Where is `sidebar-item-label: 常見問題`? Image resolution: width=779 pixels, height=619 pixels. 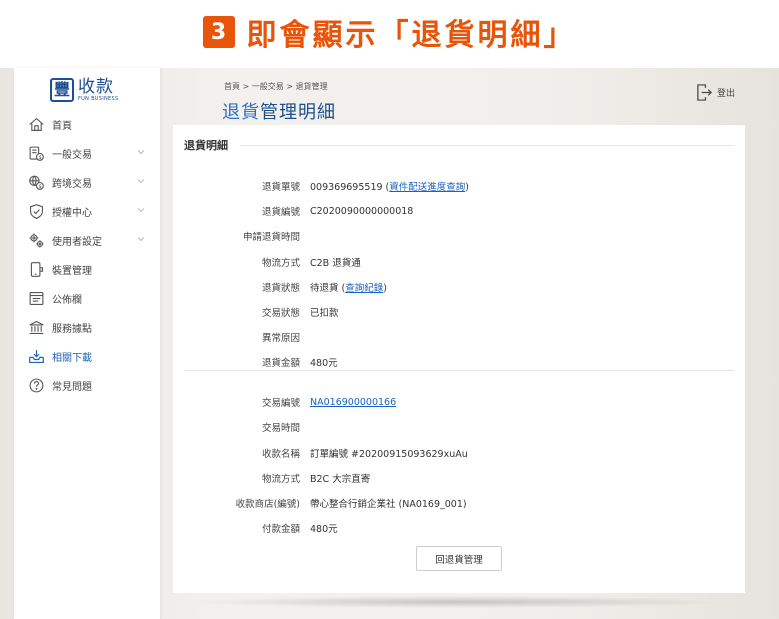 sidebar-item-label: 常見問題 is located at coordinates (72, 387).